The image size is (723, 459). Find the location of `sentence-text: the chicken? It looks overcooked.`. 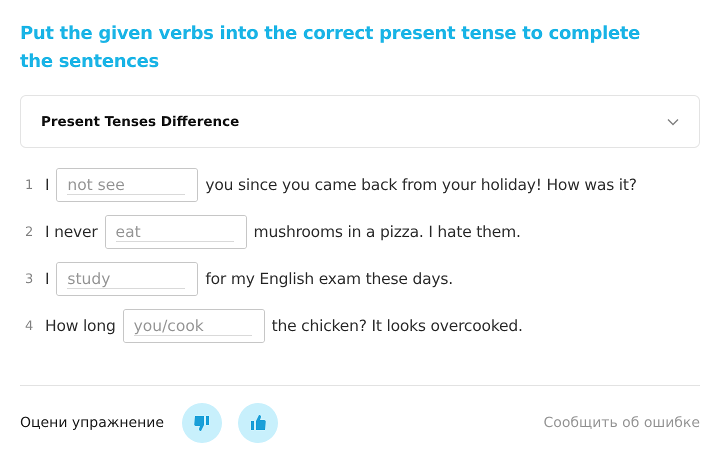

sentence-text: the chicken? It looks overcooked. is located at coordinates (397, 326).